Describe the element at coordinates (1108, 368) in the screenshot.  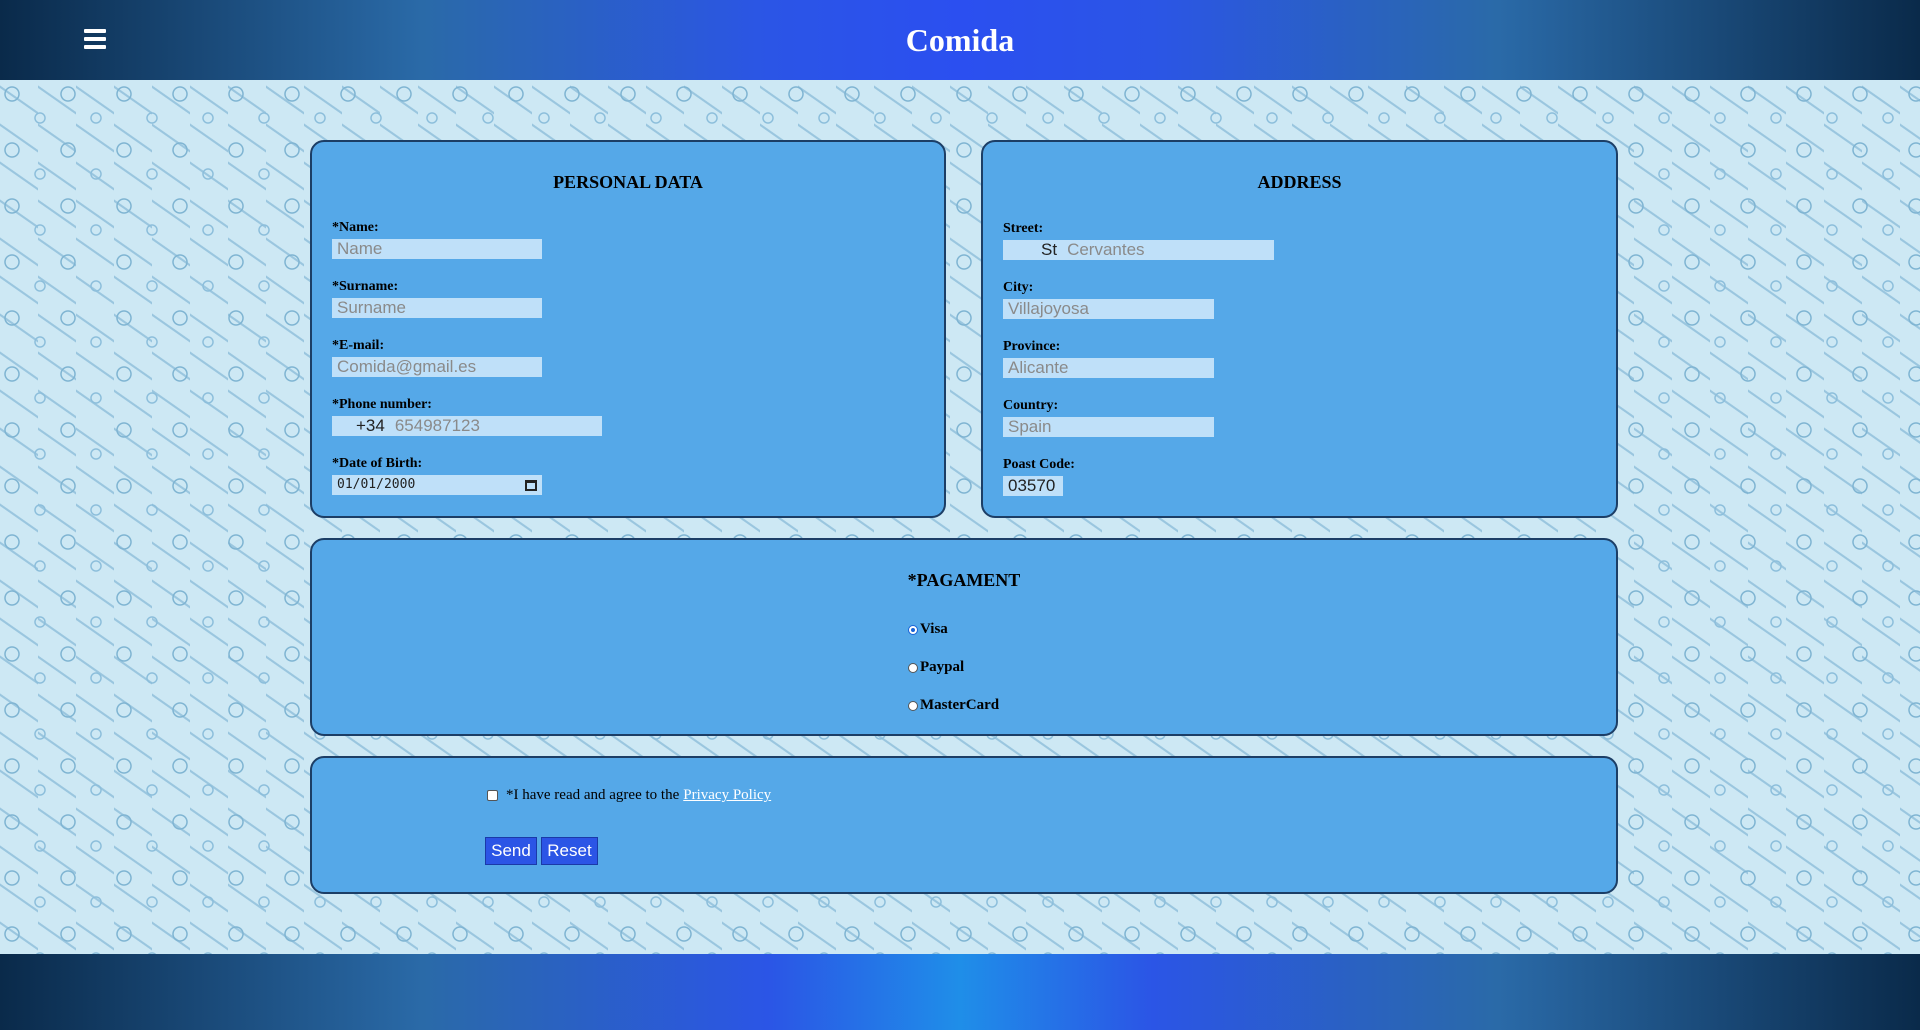
I see `province-input: Alicante` at that location.